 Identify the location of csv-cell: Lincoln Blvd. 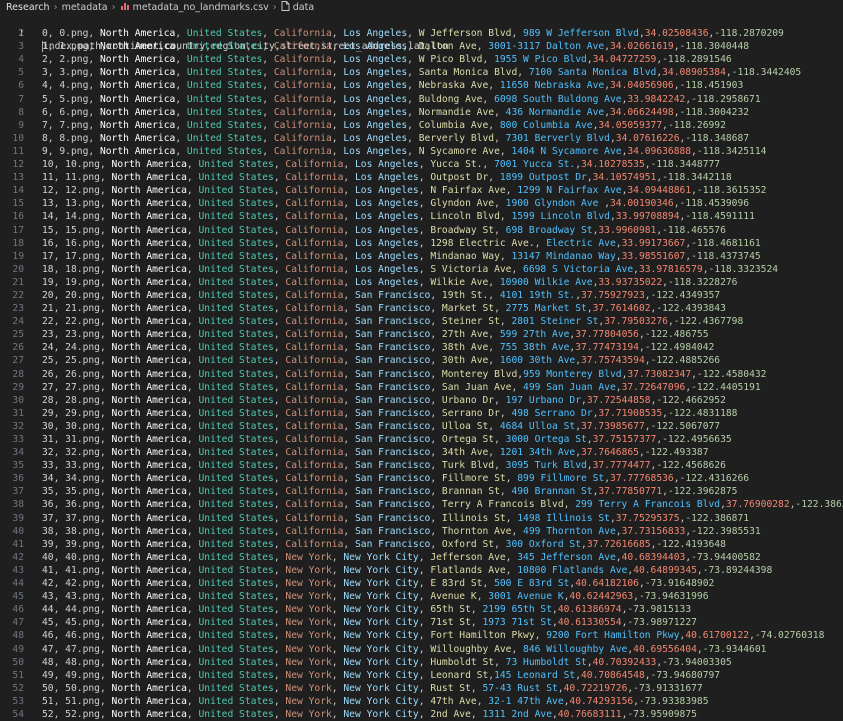
(462, 217).